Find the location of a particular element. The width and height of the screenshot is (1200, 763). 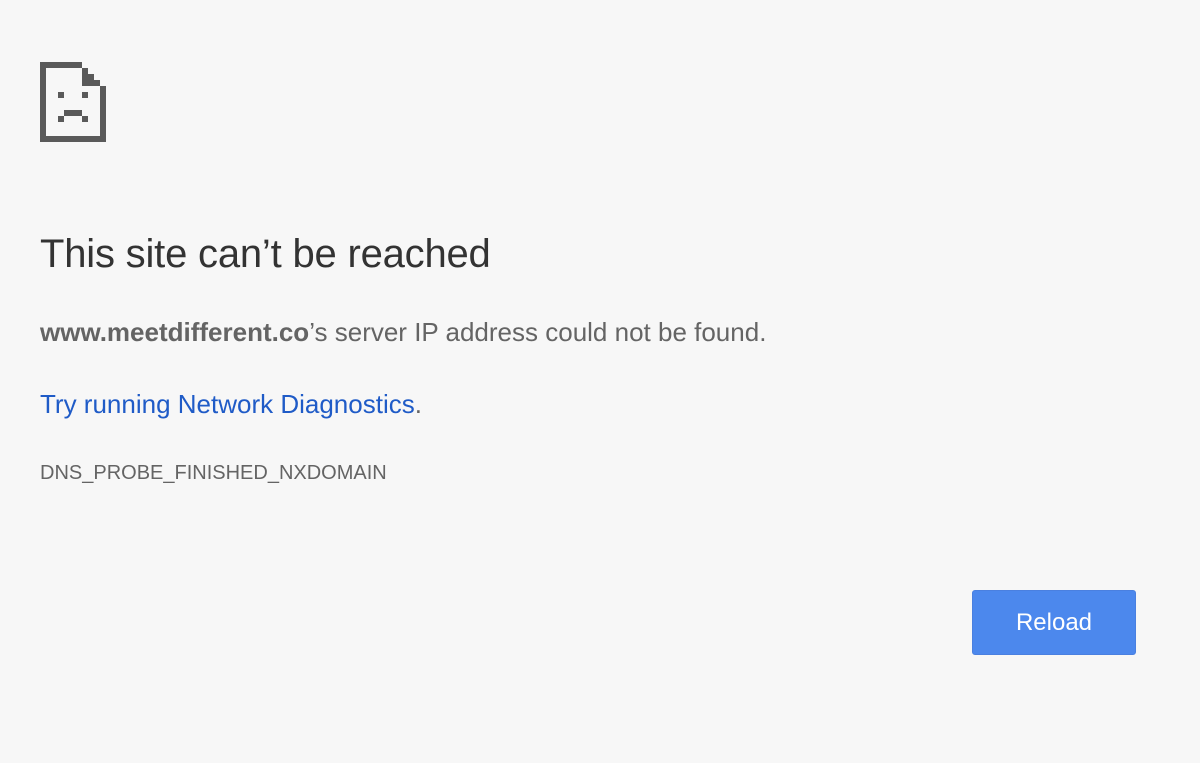

sad-file-icon is located at coordinates (73, 102).